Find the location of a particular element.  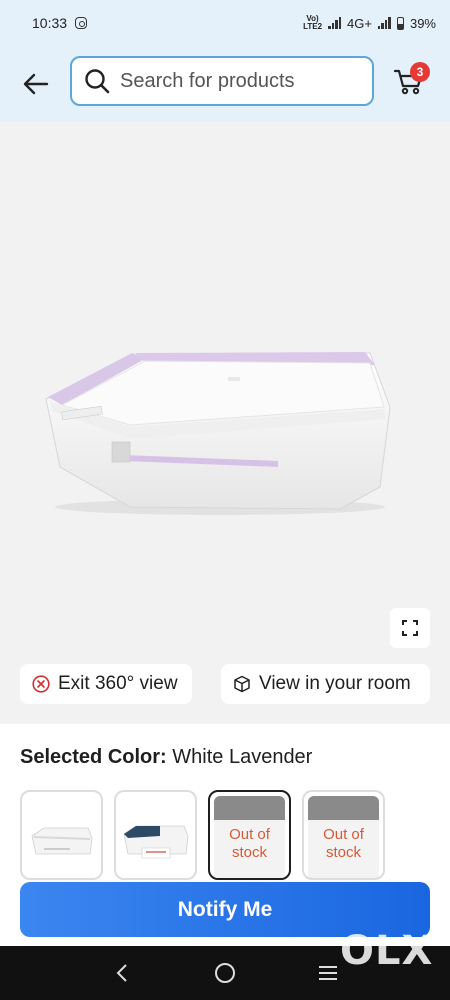

instagram-icon is located at coordinates (81, 23).